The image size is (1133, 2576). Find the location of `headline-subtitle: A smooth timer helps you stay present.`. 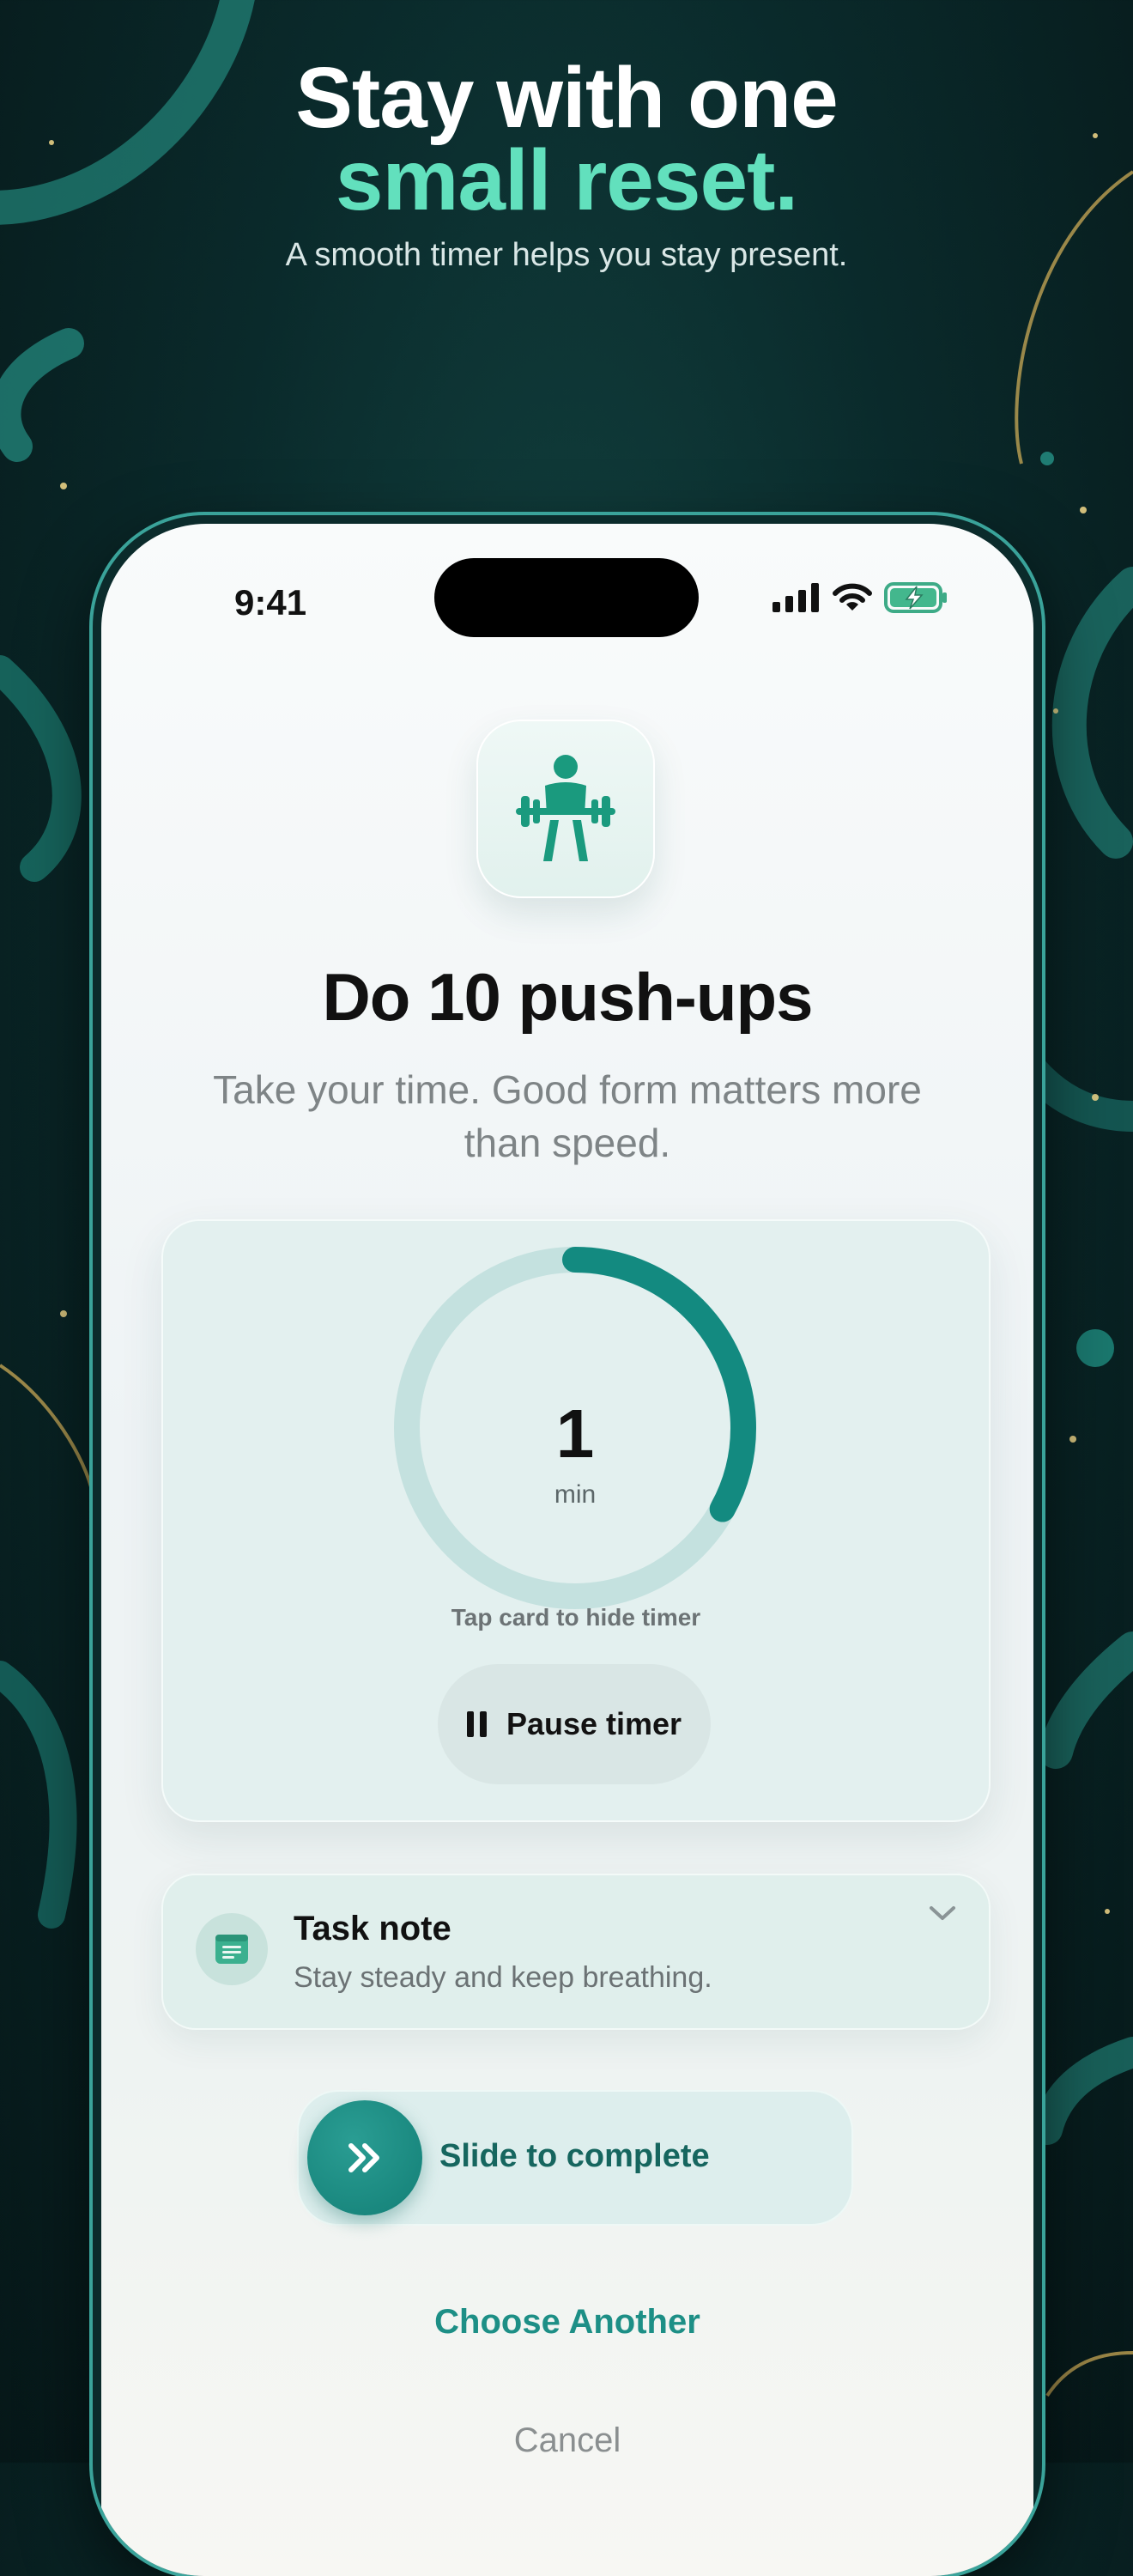

headline-subtitle: A smooth timer helps you stay present. is located at coordinates (566, 255).